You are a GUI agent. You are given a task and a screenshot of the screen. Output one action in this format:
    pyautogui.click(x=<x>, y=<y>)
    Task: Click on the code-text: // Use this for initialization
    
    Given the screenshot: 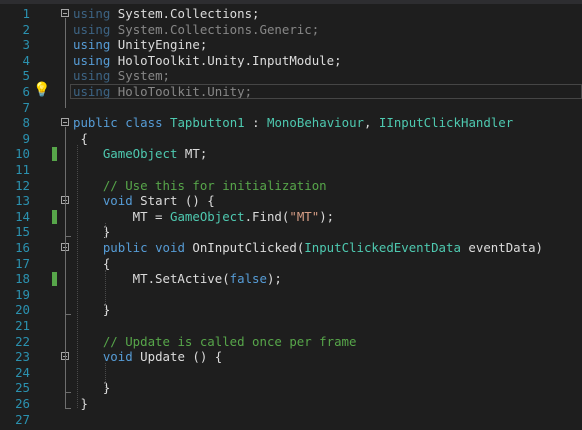 What is the action you would take?
    pyautogui.click(x=200, y=186)
    